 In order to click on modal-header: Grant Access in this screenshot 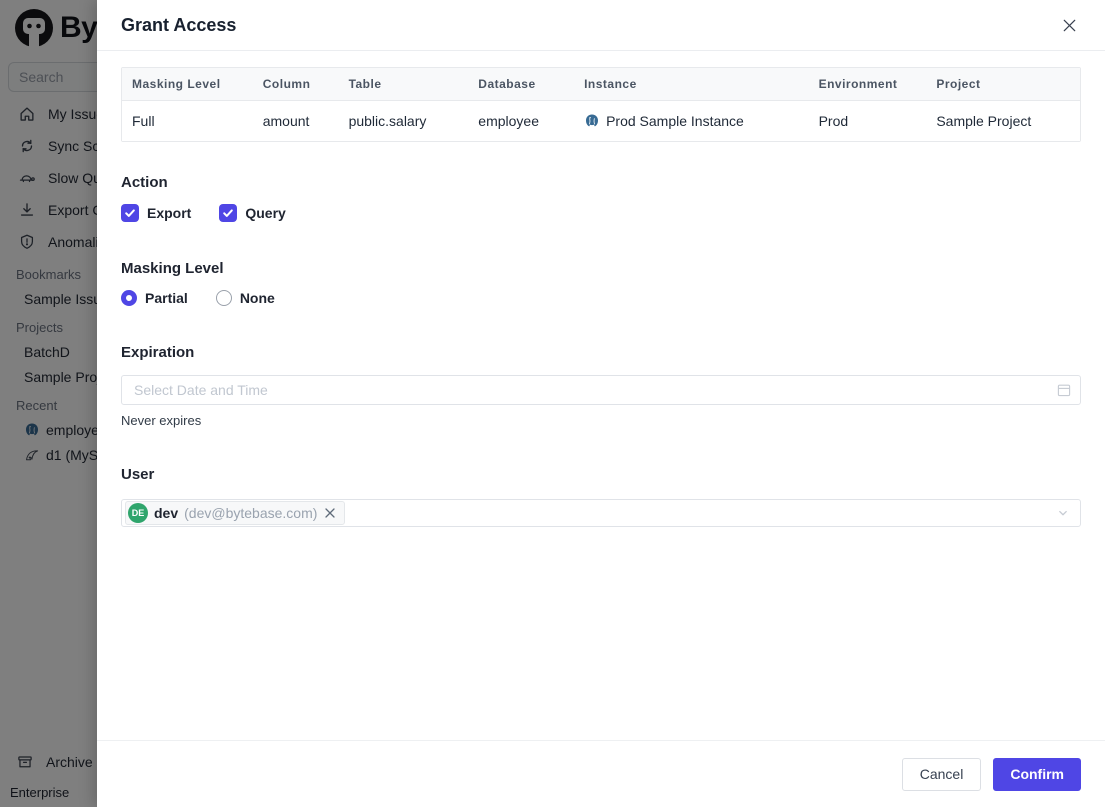, I will do `click(601, 25)`.